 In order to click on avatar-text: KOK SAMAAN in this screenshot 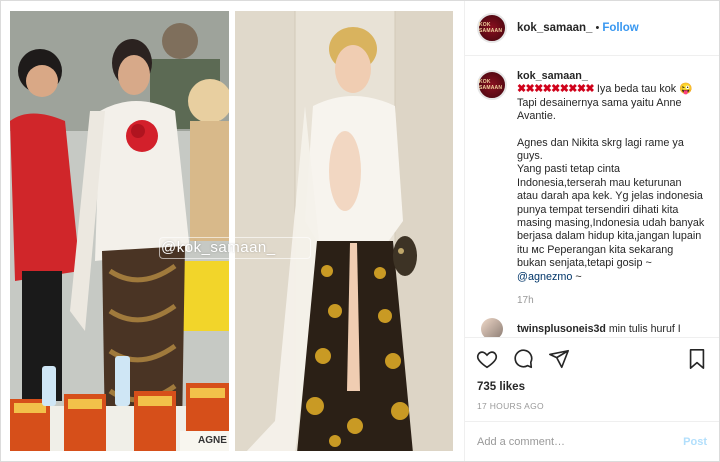, I will do `click(491, 28)`.